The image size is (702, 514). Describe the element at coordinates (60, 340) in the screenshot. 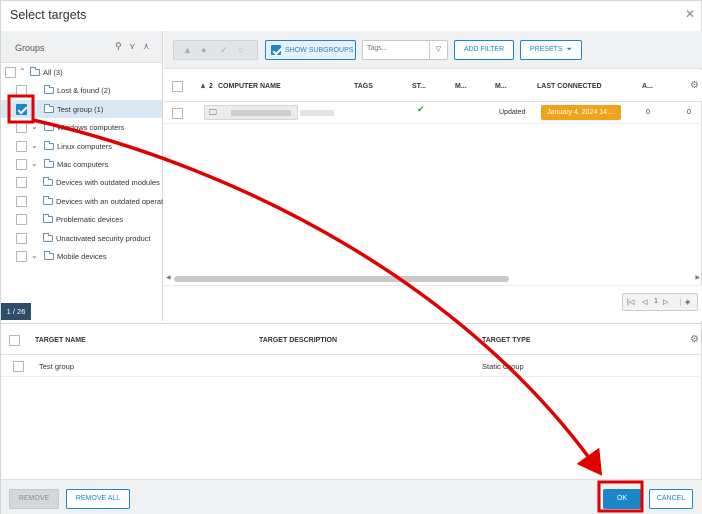

I see `column-target-name: TARGET NAME` at that location.